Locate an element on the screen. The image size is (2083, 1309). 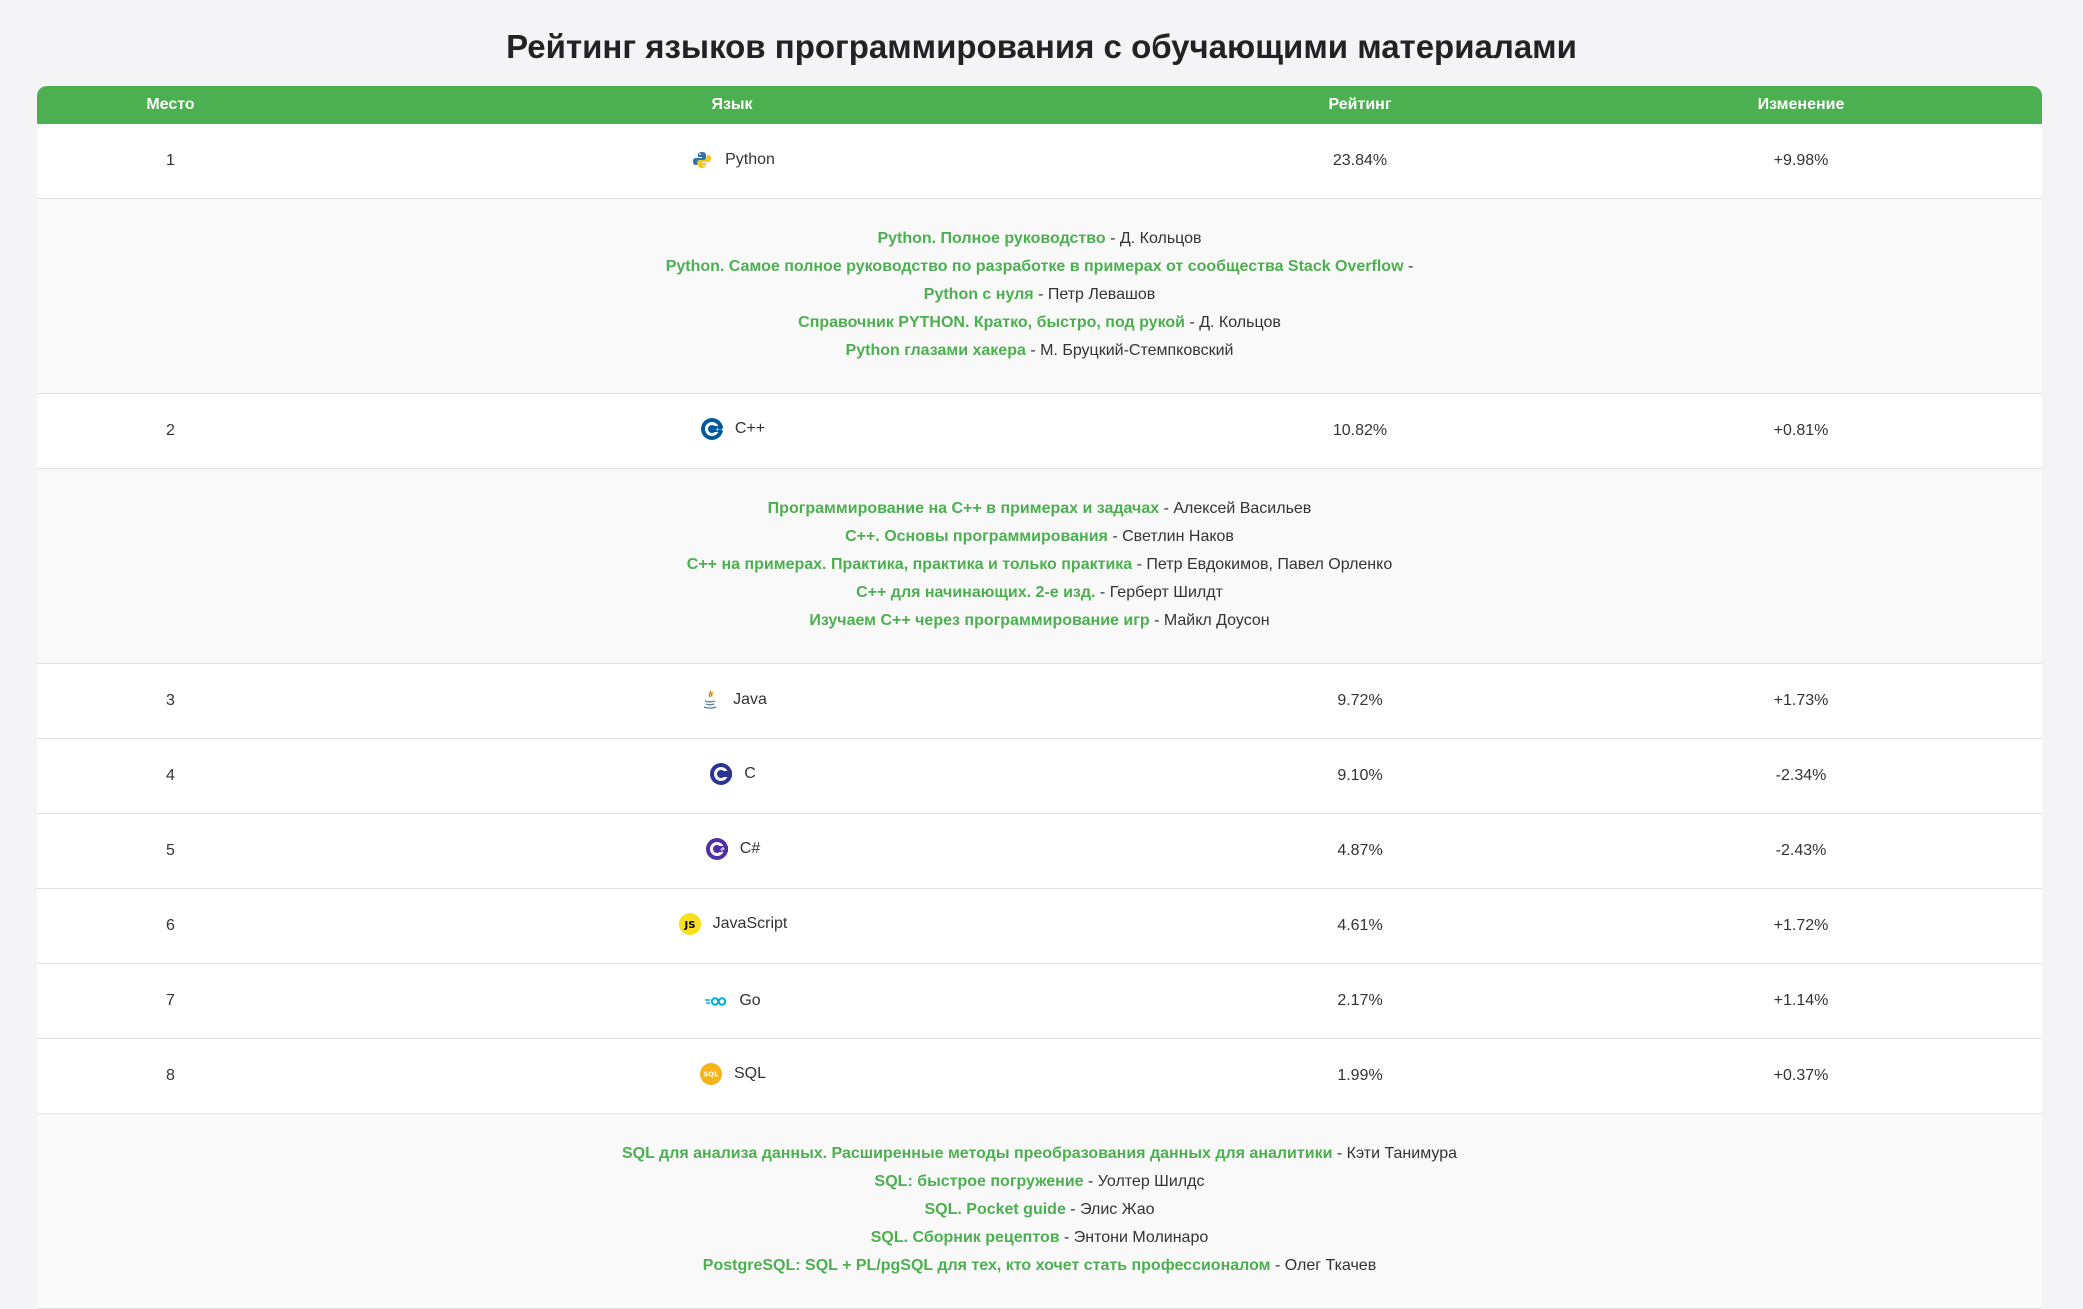
rating-cell: 9.10% is located at coordinates (1360, 775).